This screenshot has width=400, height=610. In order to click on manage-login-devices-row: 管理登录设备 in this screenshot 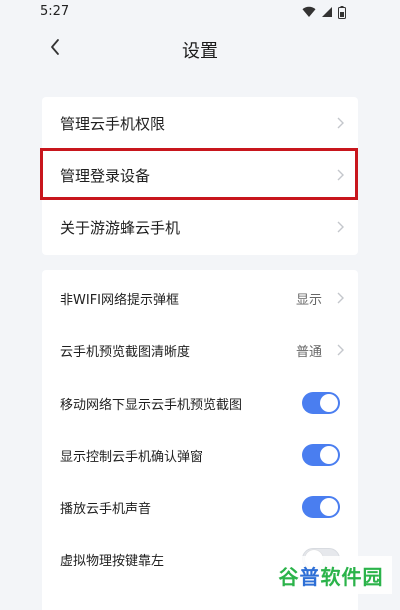, I will do `click(200, 175)`.